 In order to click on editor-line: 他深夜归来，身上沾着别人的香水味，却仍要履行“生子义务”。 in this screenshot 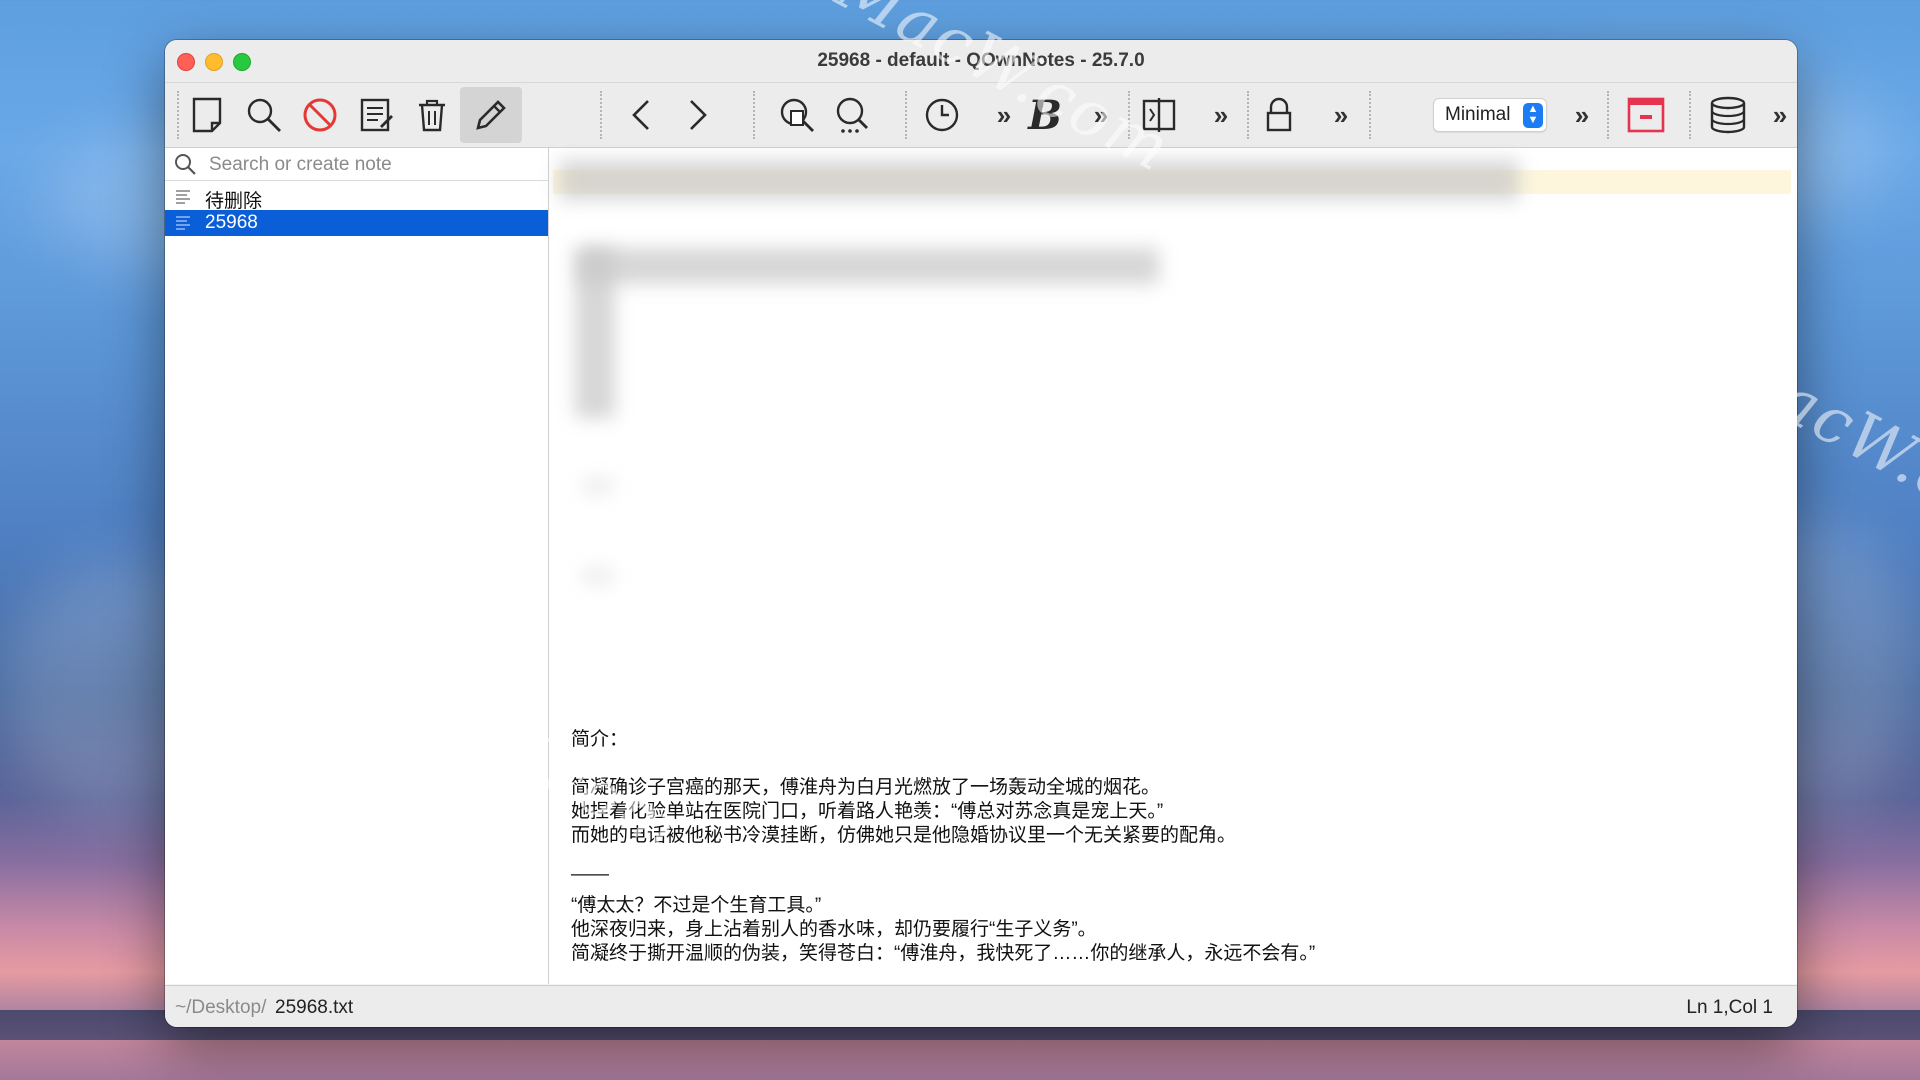, I will do `click(834, 929)`.